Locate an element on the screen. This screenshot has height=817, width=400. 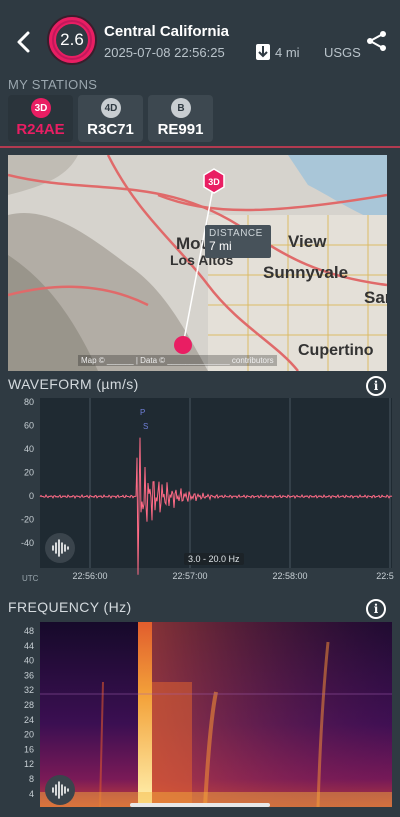
map-place-label: San is located at coordinates (375, 297).